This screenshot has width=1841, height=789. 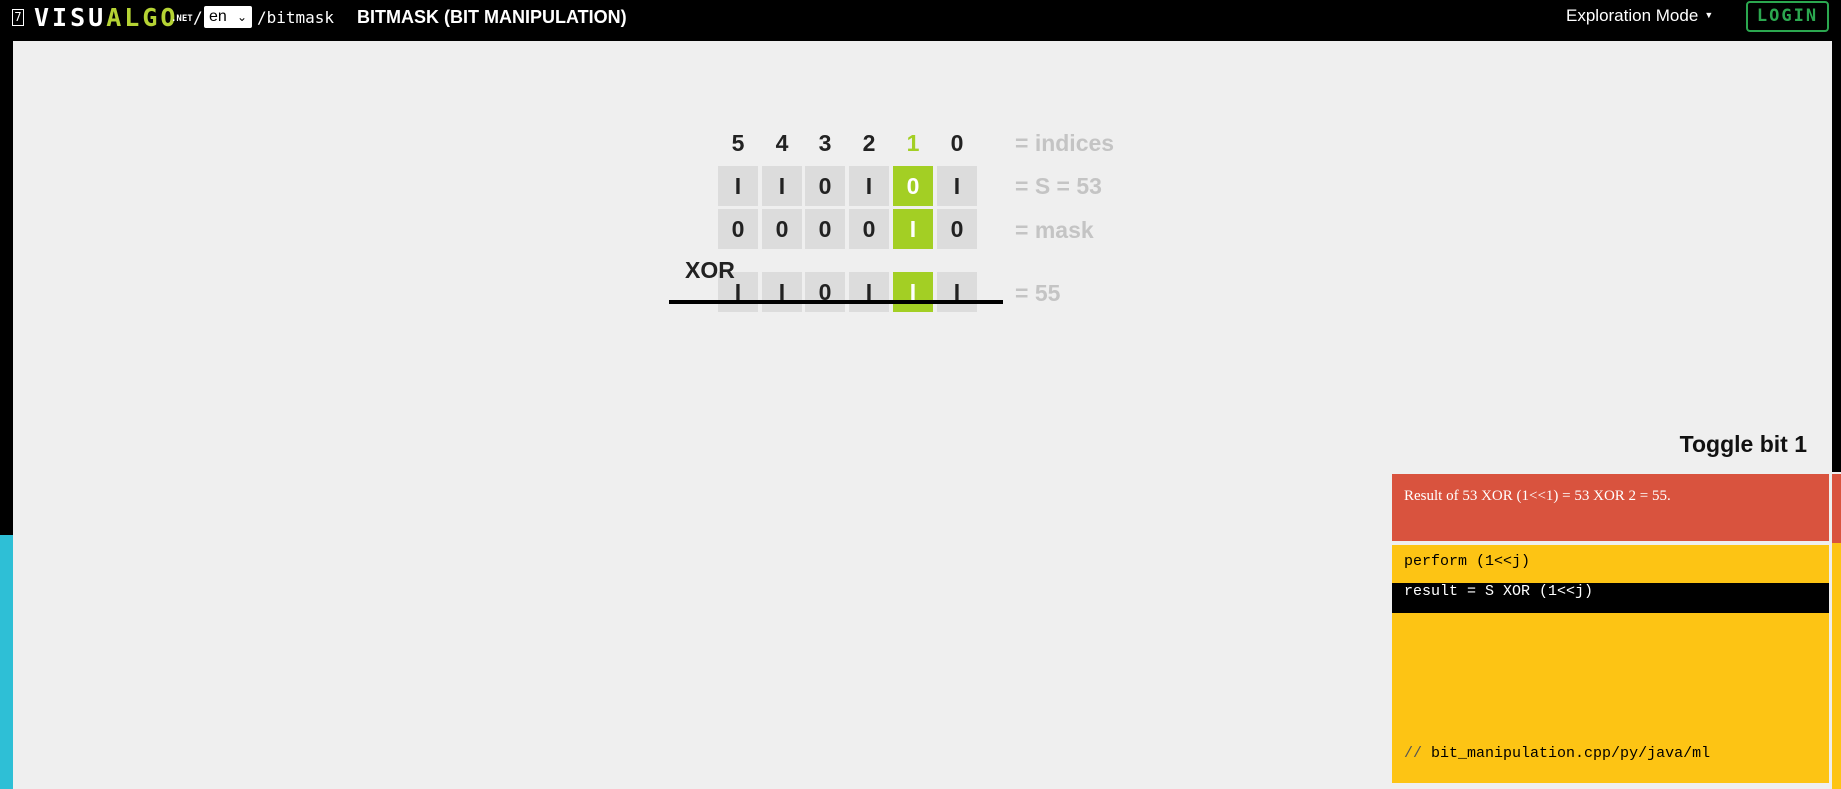 I want to click on mask-bit-5: 0, so click(x=738, y=229).